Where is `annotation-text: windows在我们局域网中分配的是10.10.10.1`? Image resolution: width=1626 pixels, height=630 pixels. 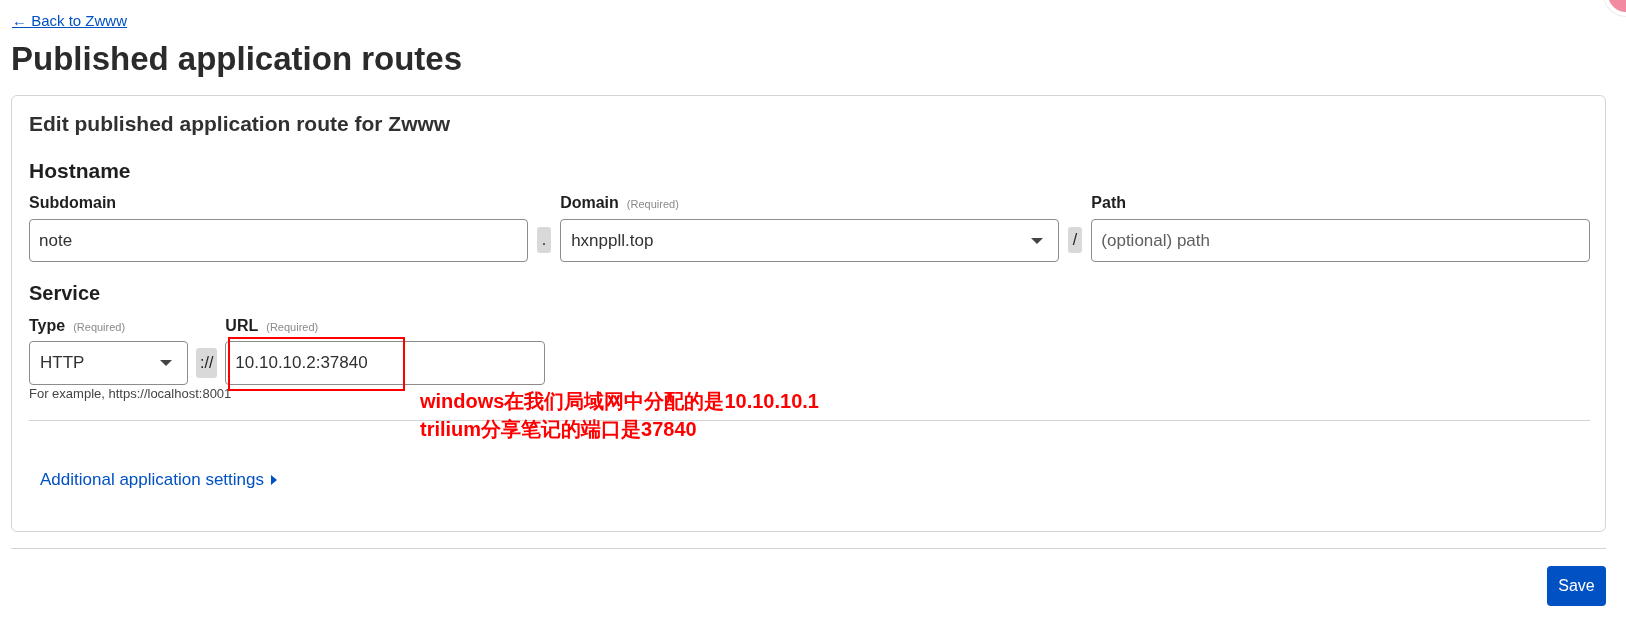 annotation-text: windows在我们局域网中分配的是10.10.10.1 is located at coordinates (619, 401).